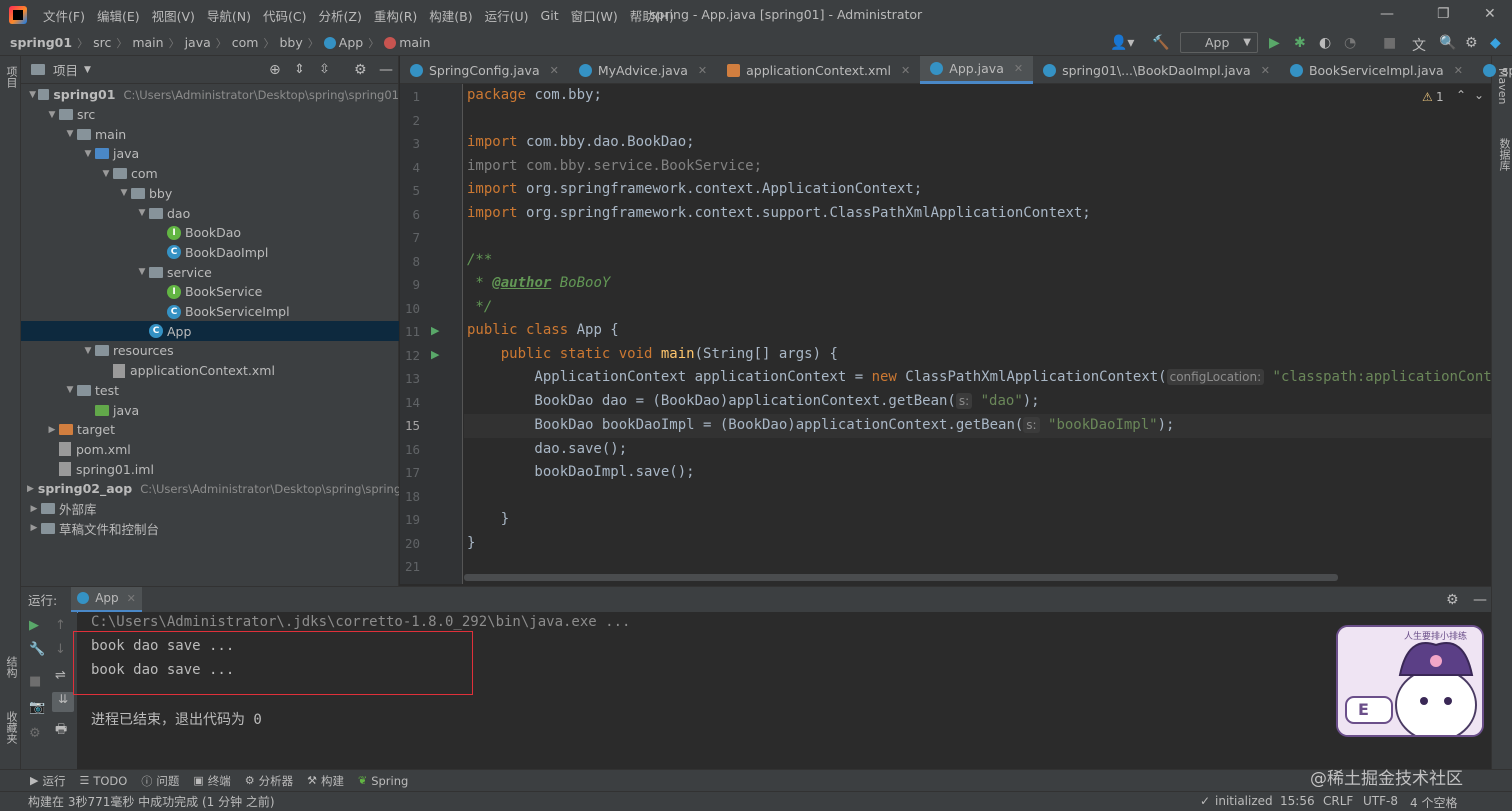 This screenshot has height=811, width=1512. Describe the element at coordinates (1492, 70) in the screenshot. I see `tab-spring02-aop: spring02_aop` at that location.